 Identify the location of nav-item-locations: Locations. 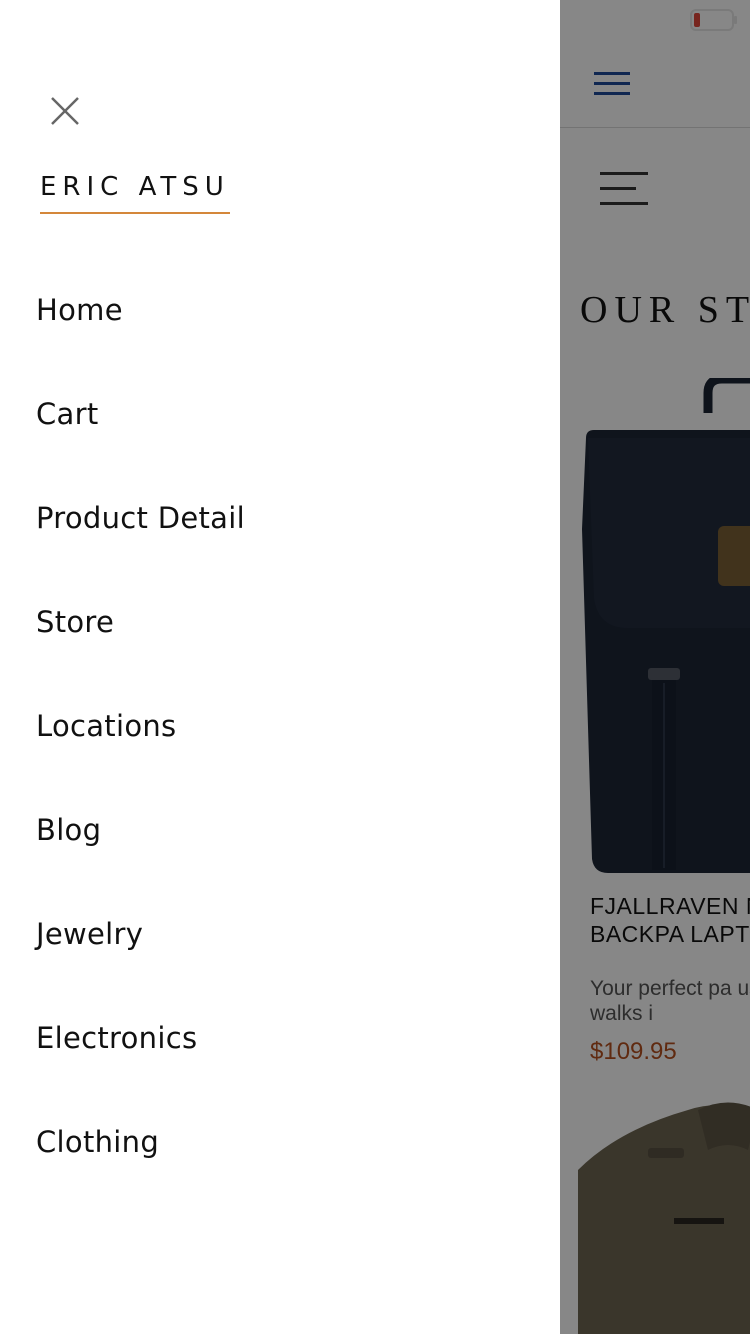
(276, 726).